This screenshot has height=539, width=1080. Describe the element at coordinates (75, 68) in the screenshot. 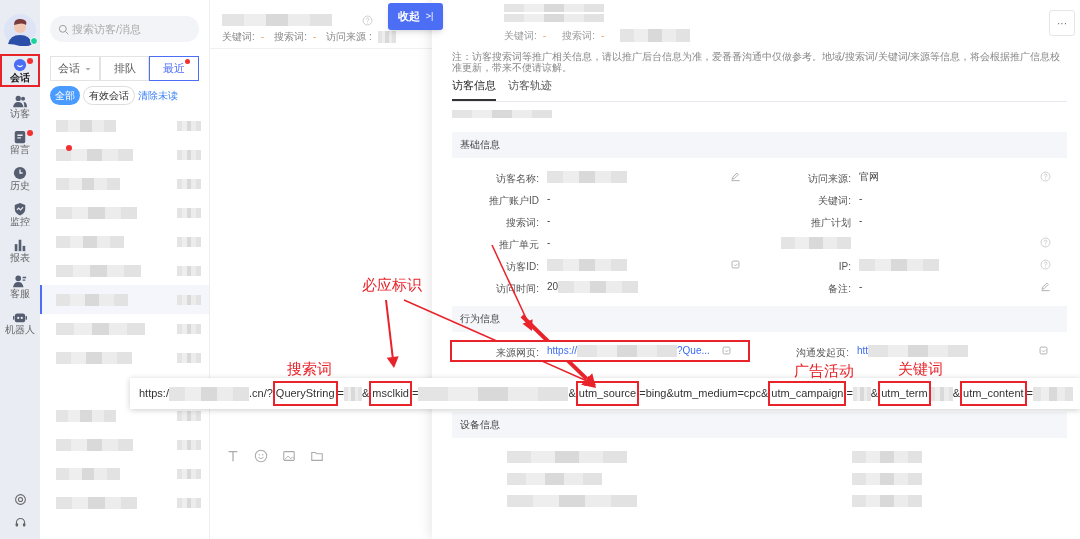

I see `tab: 会话` at that location.